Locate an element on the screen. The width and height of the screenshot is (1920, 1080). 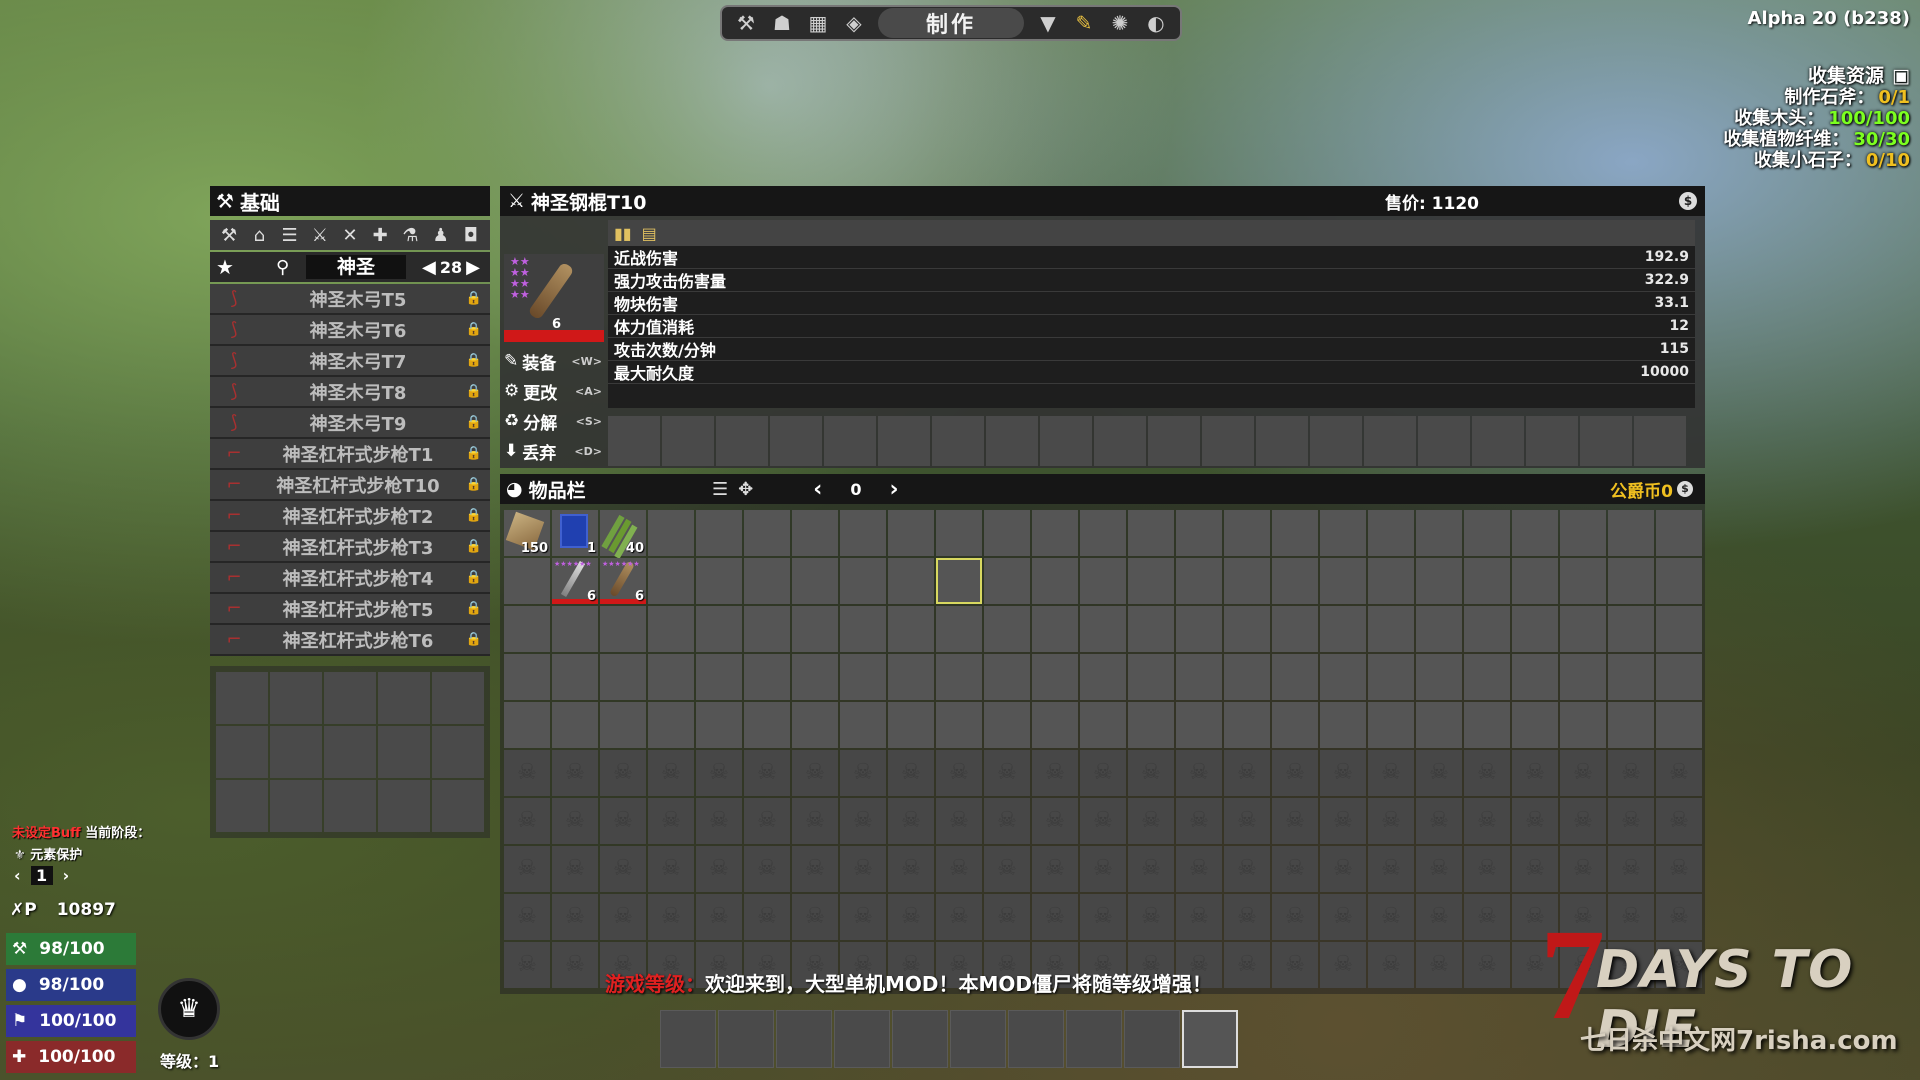
equip-button: ✎ 装备 <W> is located at coordinates (553, 361).